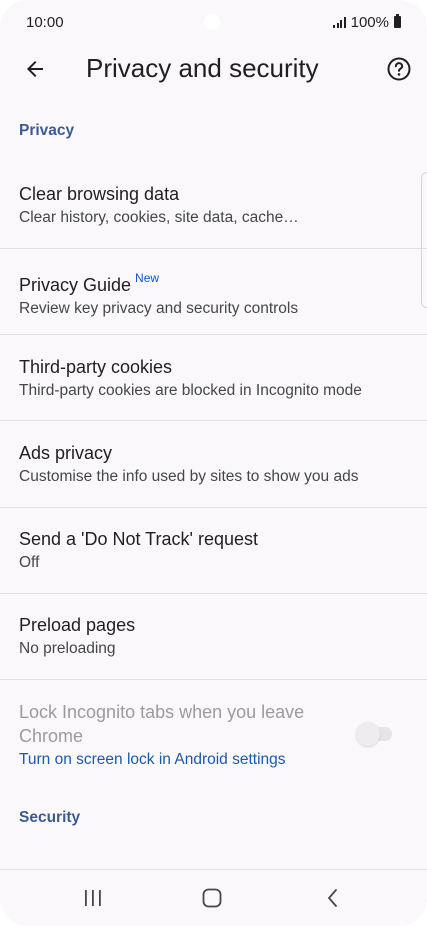 This screenshot has height=926, width=427. Describe the element at coordinates (339, 22) in the screenshot. I see `signal-icon` at that location.